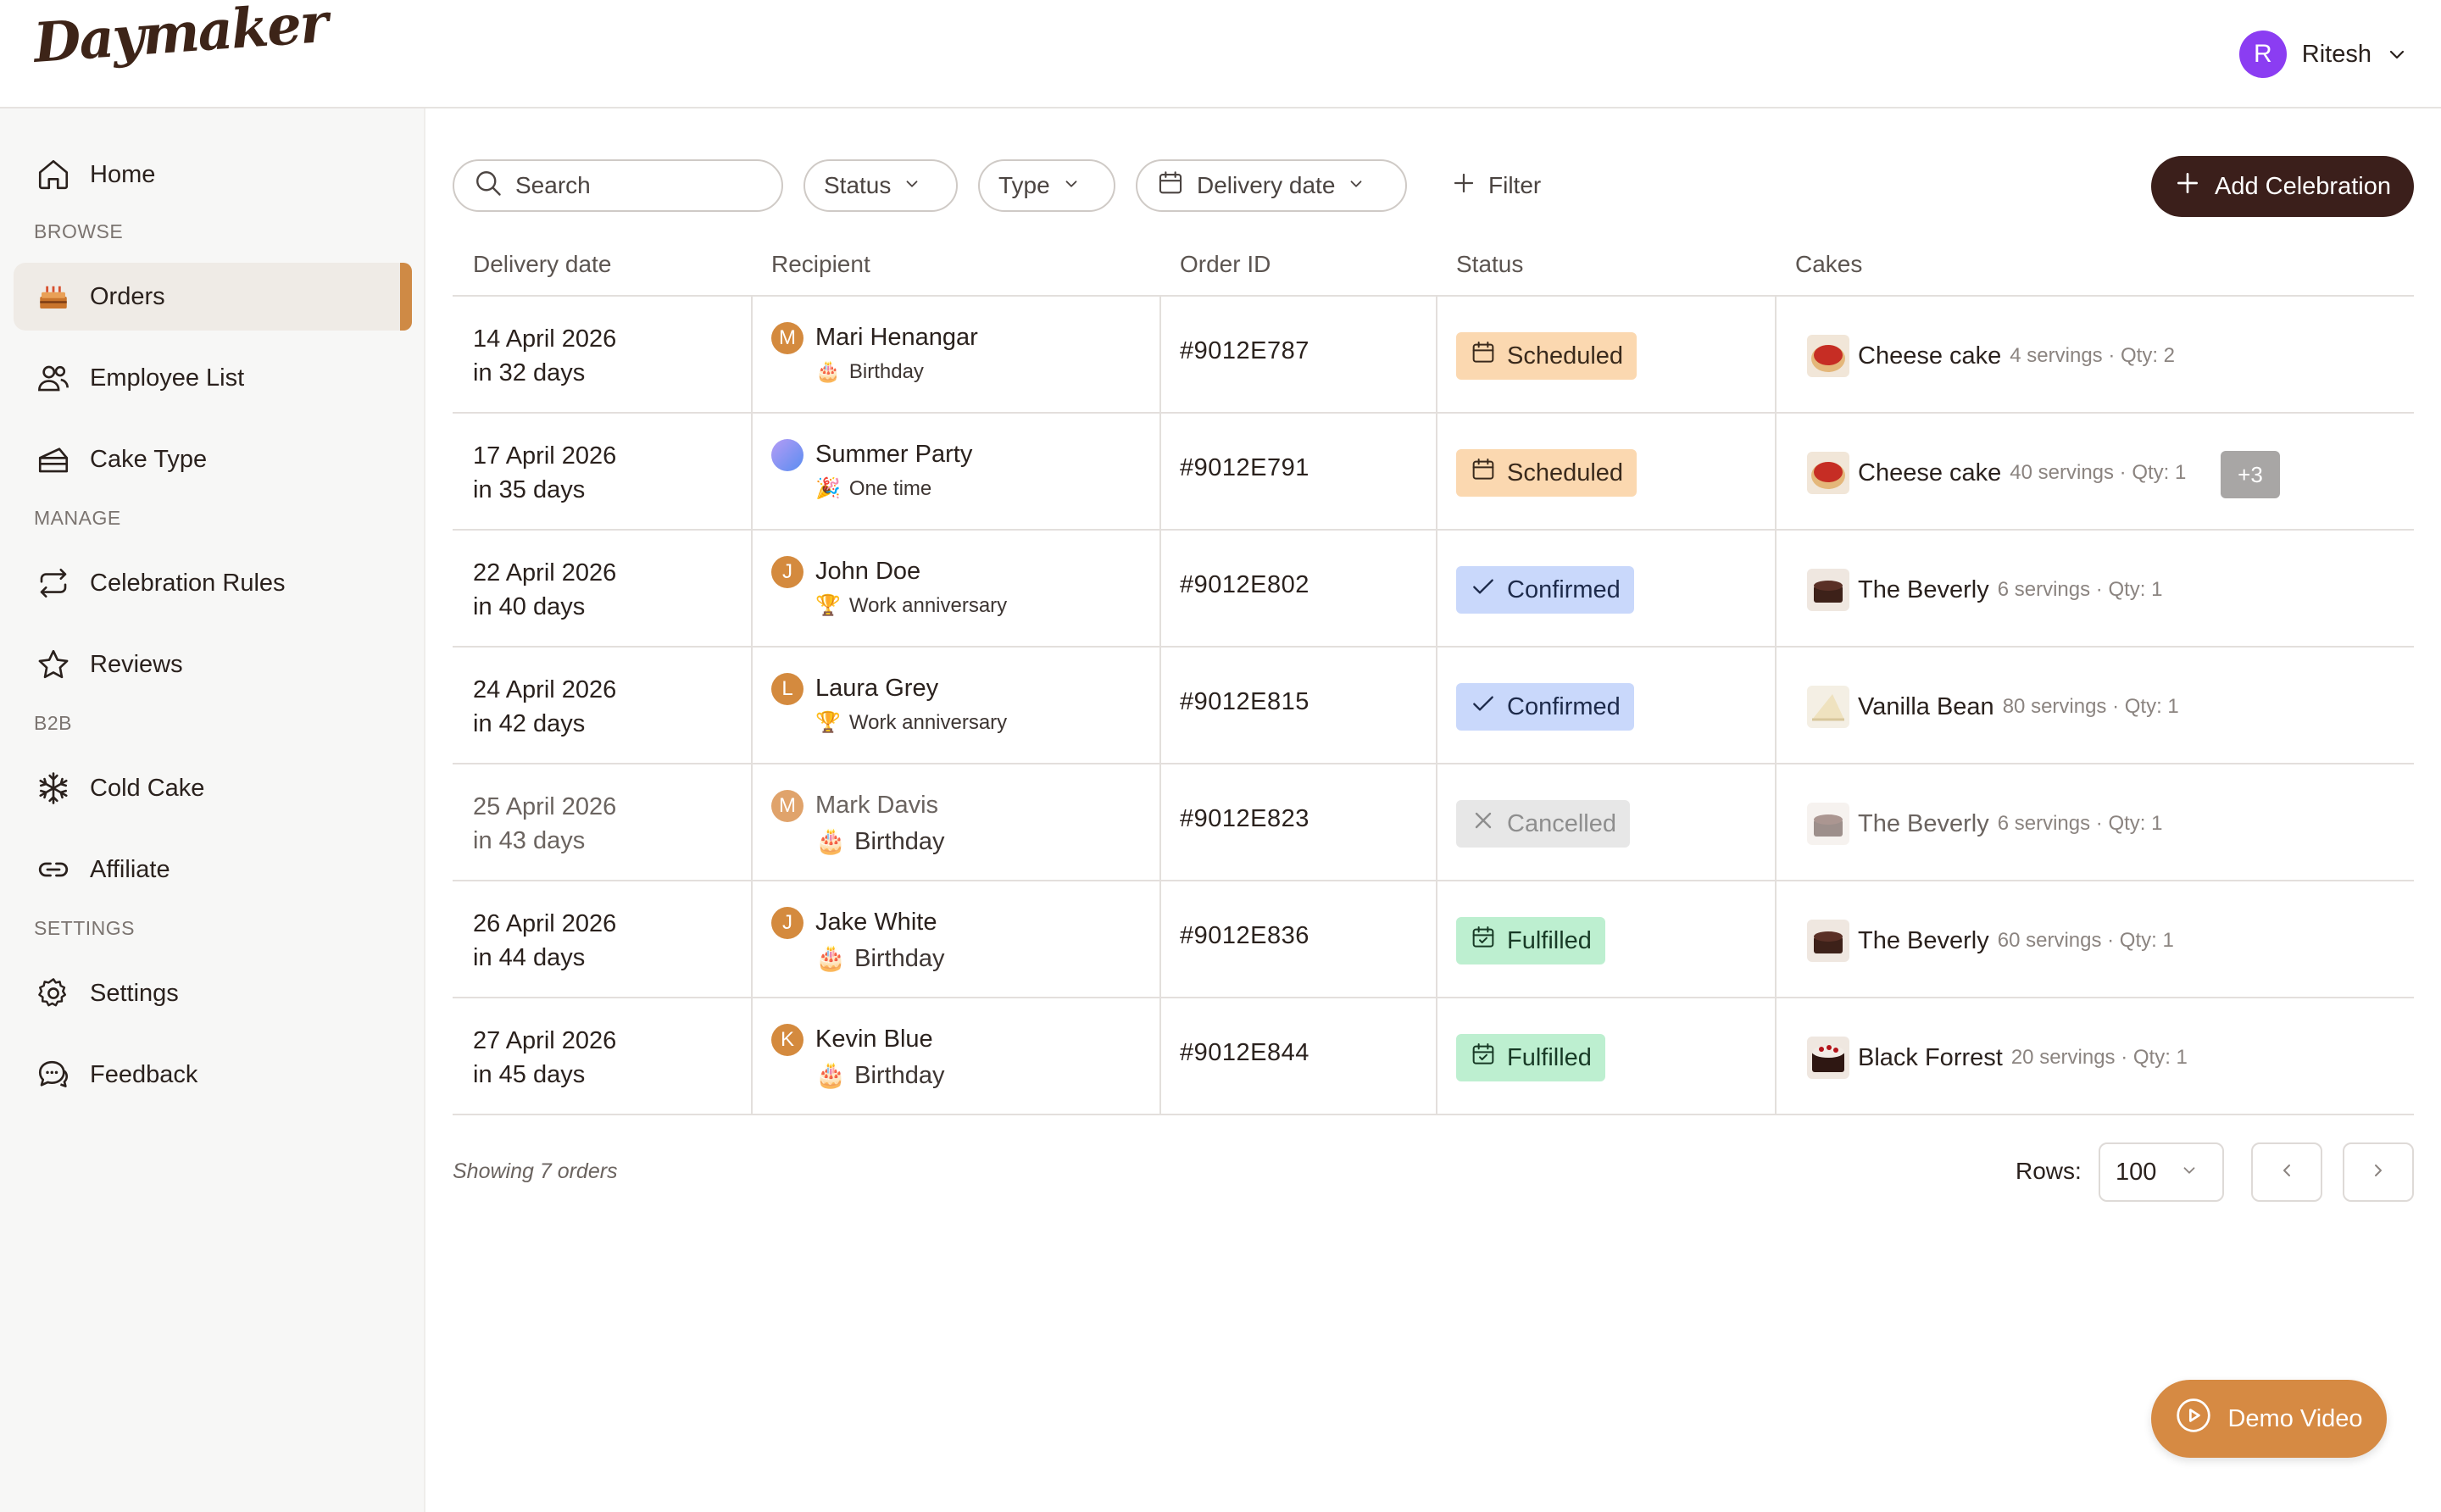 Image resolution: width=2441 pixels, height=1512 pixels. Describe the element at coordinates (545, 456) in the screenshot. I see `delivery-date: 17 April 2026` at that location.